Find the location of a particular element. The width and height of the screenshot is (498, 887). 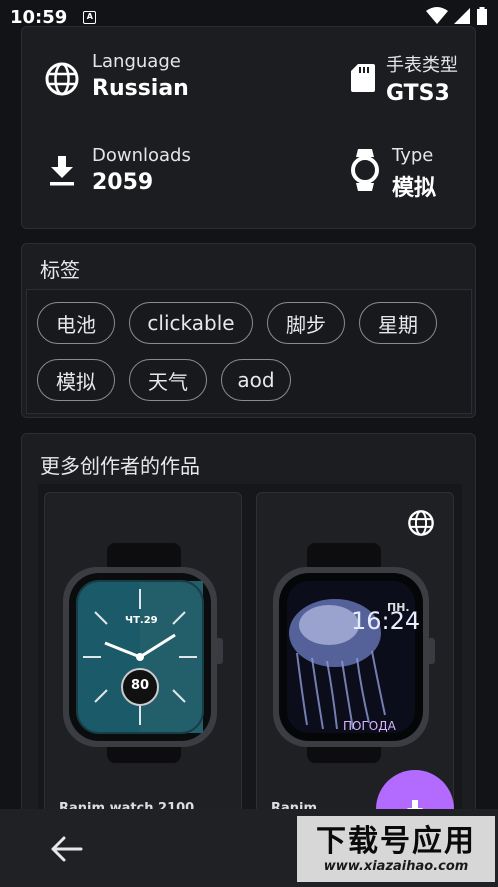

language-item: Language Russian is located at coordinates (116, 76).